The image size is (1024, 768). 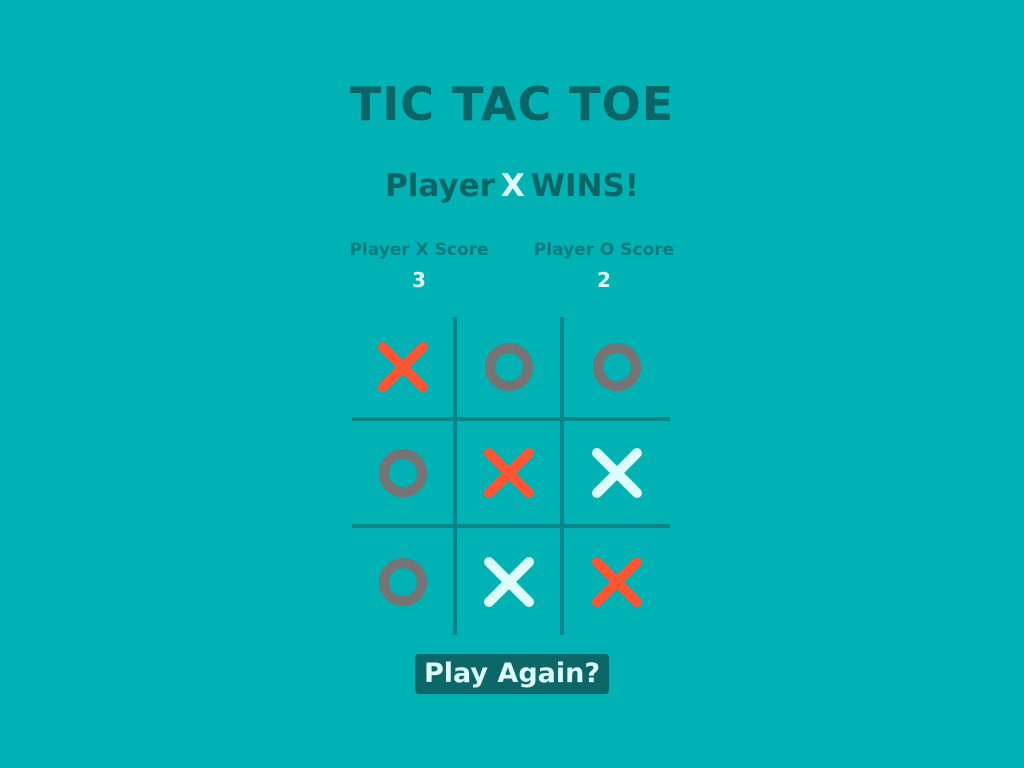 I want to click on player-o-score: Player O Score 2, so click(x=604, y=268).